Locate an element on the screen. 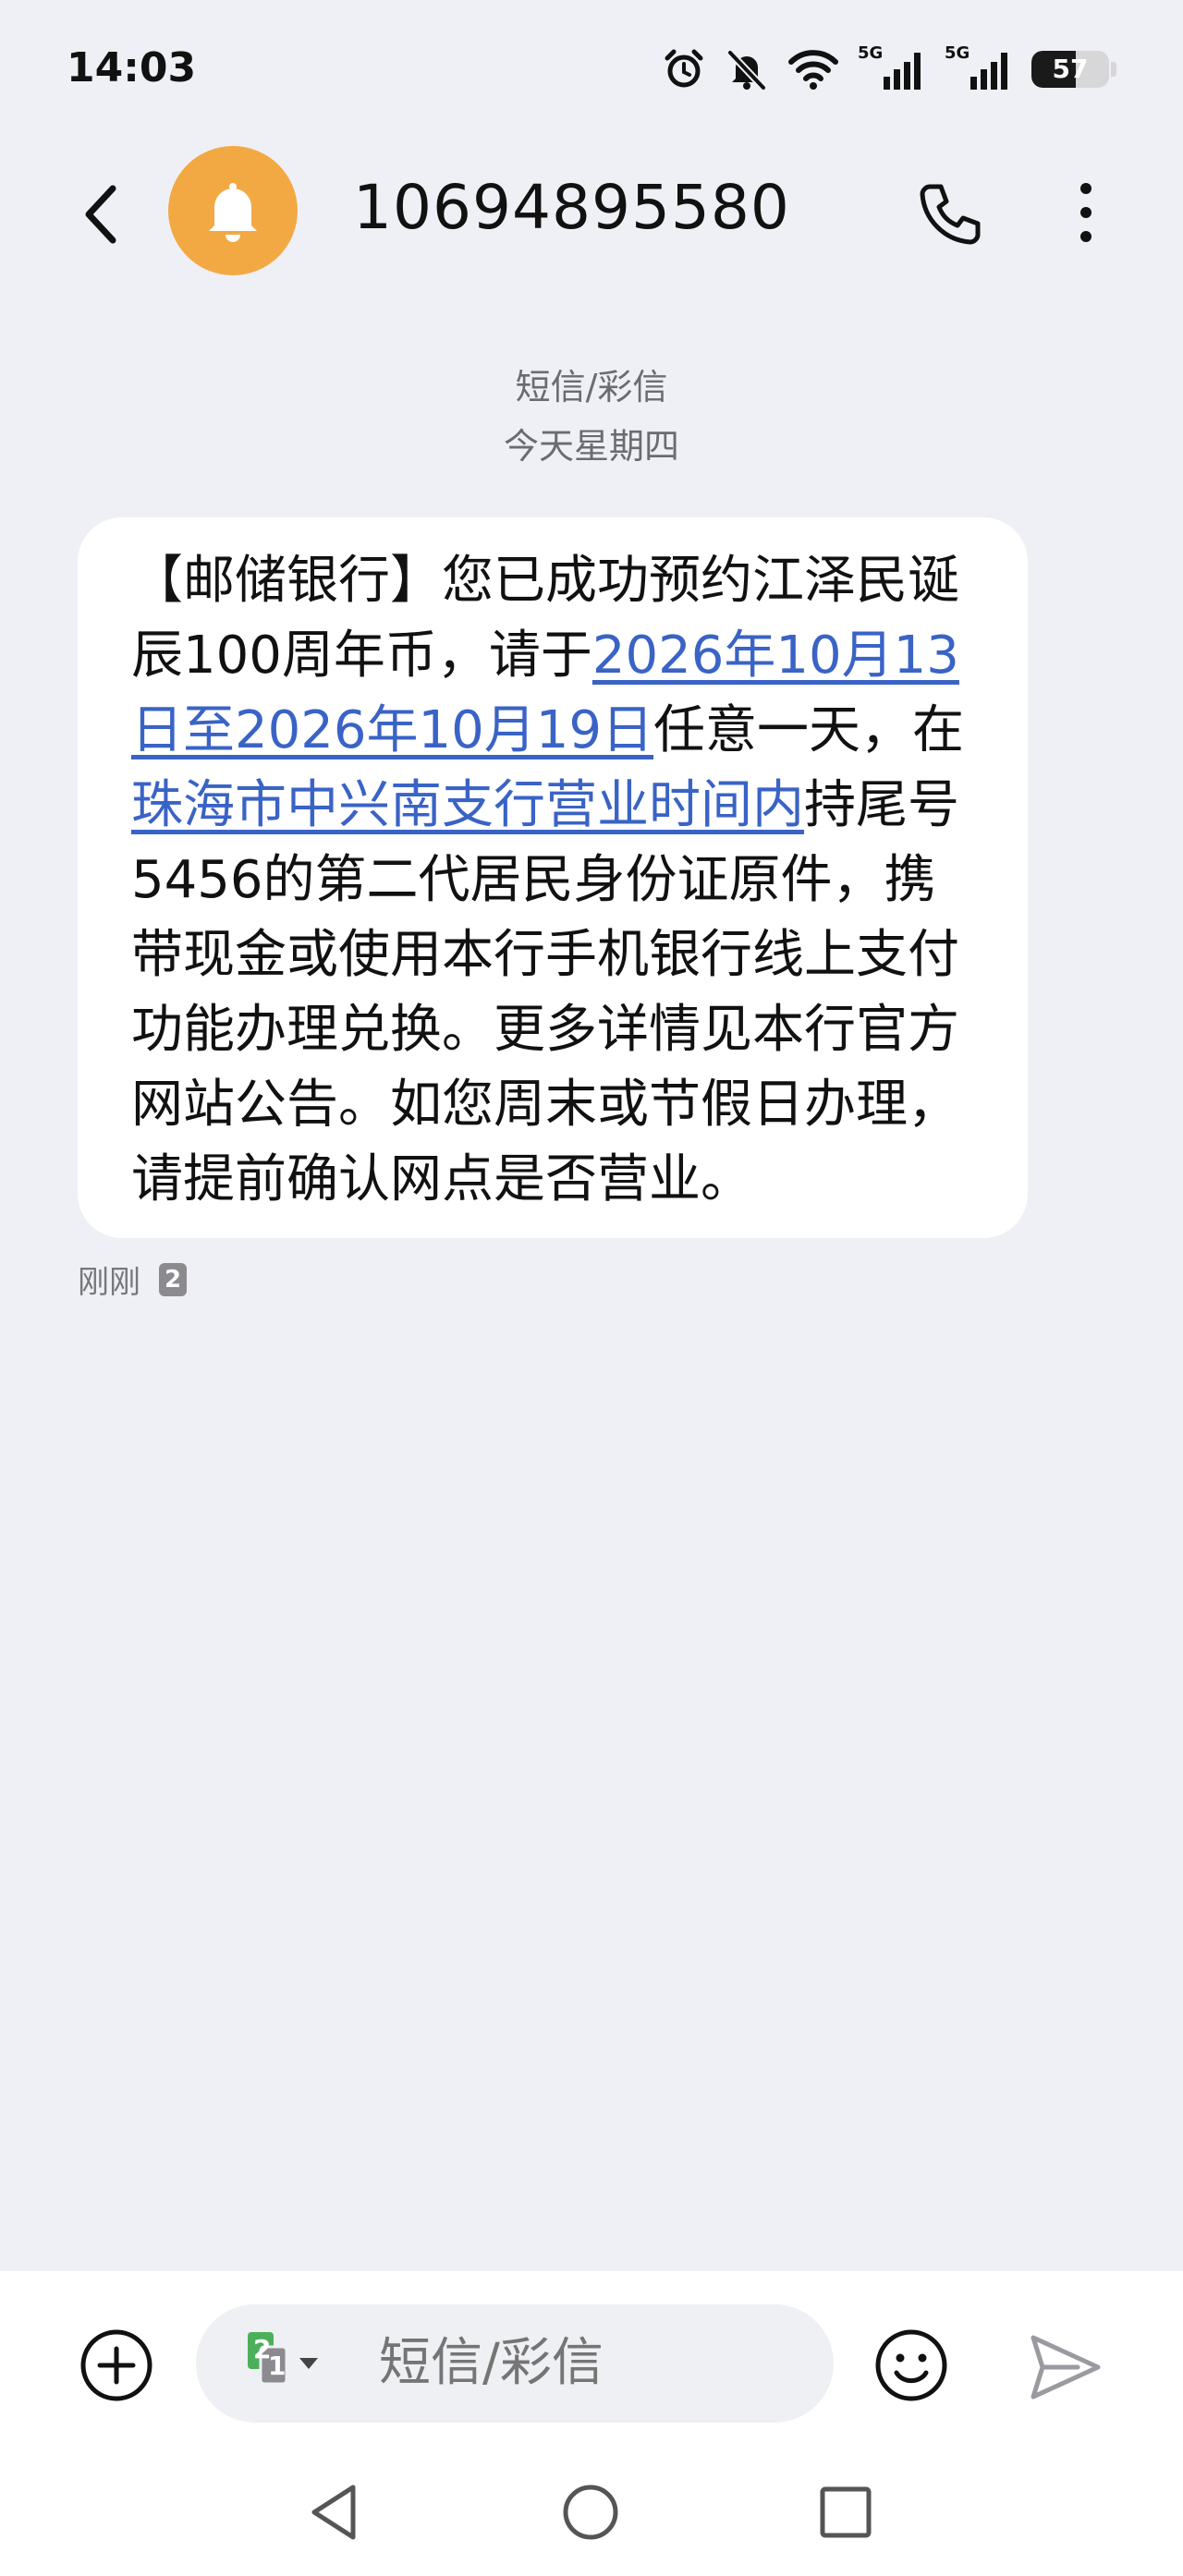 Image resolution: width=1183 pixels, height=2576 pixels. conversation-header: 10694895580 is located at coordinates (592, 212).